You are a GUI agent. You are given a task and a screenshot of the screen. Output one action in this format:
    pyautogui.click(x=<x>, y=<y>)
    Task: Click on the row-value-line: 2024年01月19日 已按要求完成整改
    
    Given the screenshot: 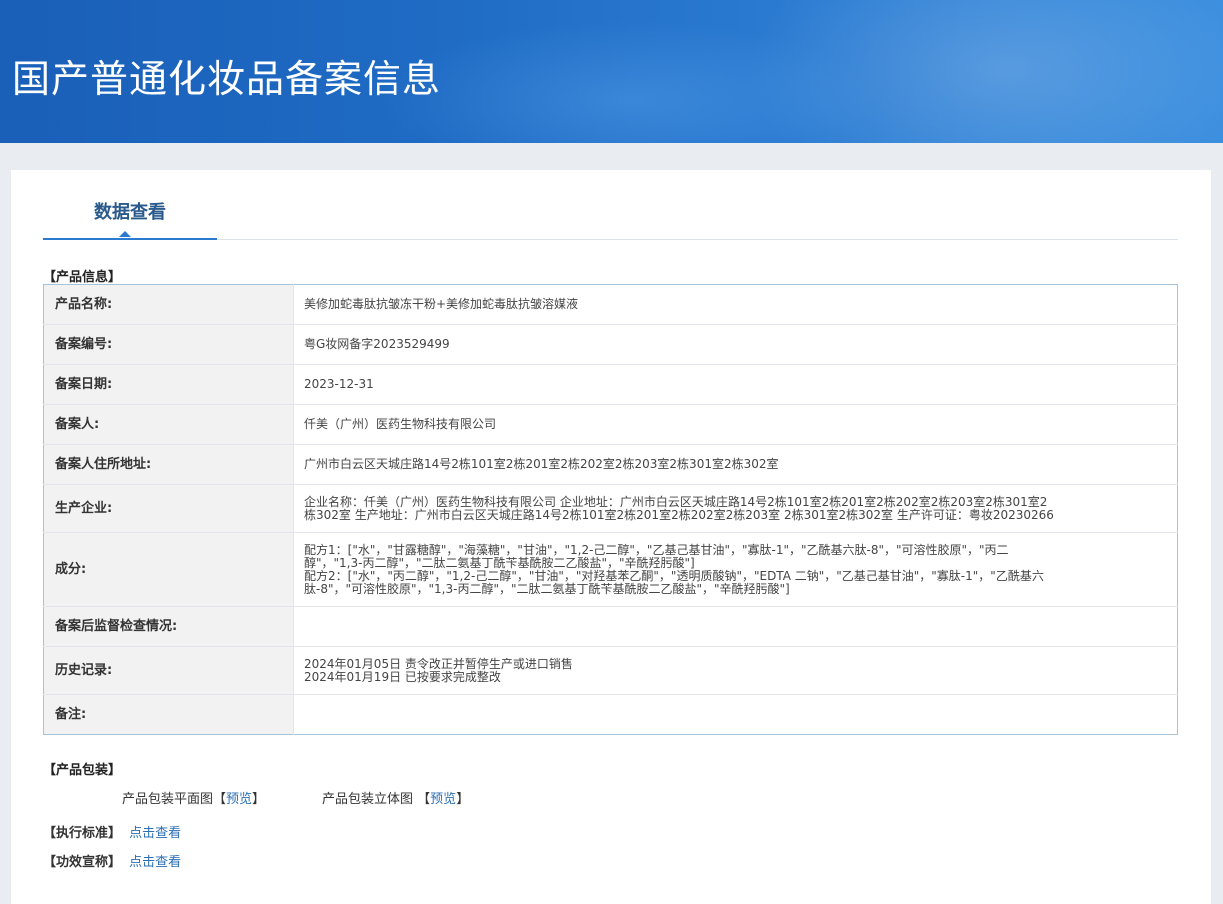 What is the action you would take?
    pyautogui.click(x=402, y=676)
    